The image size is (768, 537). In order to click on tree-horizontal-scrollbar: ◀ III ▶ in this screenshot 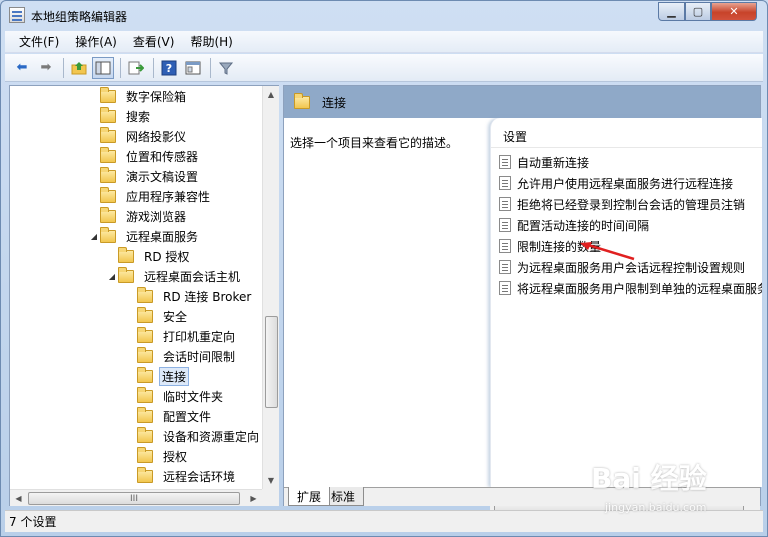, I will do `click(136, 497)`.